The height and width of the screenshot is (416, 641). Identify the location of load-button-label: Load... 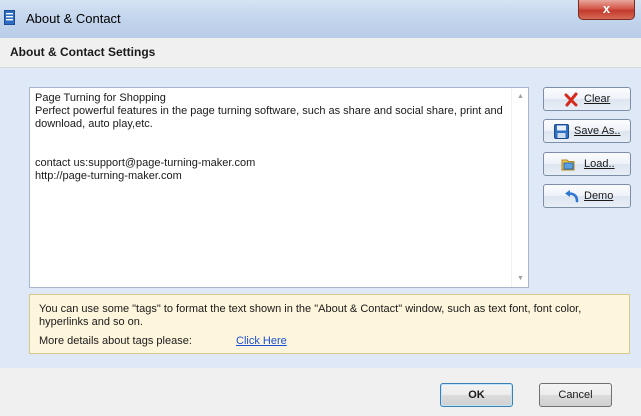
(599, 164).